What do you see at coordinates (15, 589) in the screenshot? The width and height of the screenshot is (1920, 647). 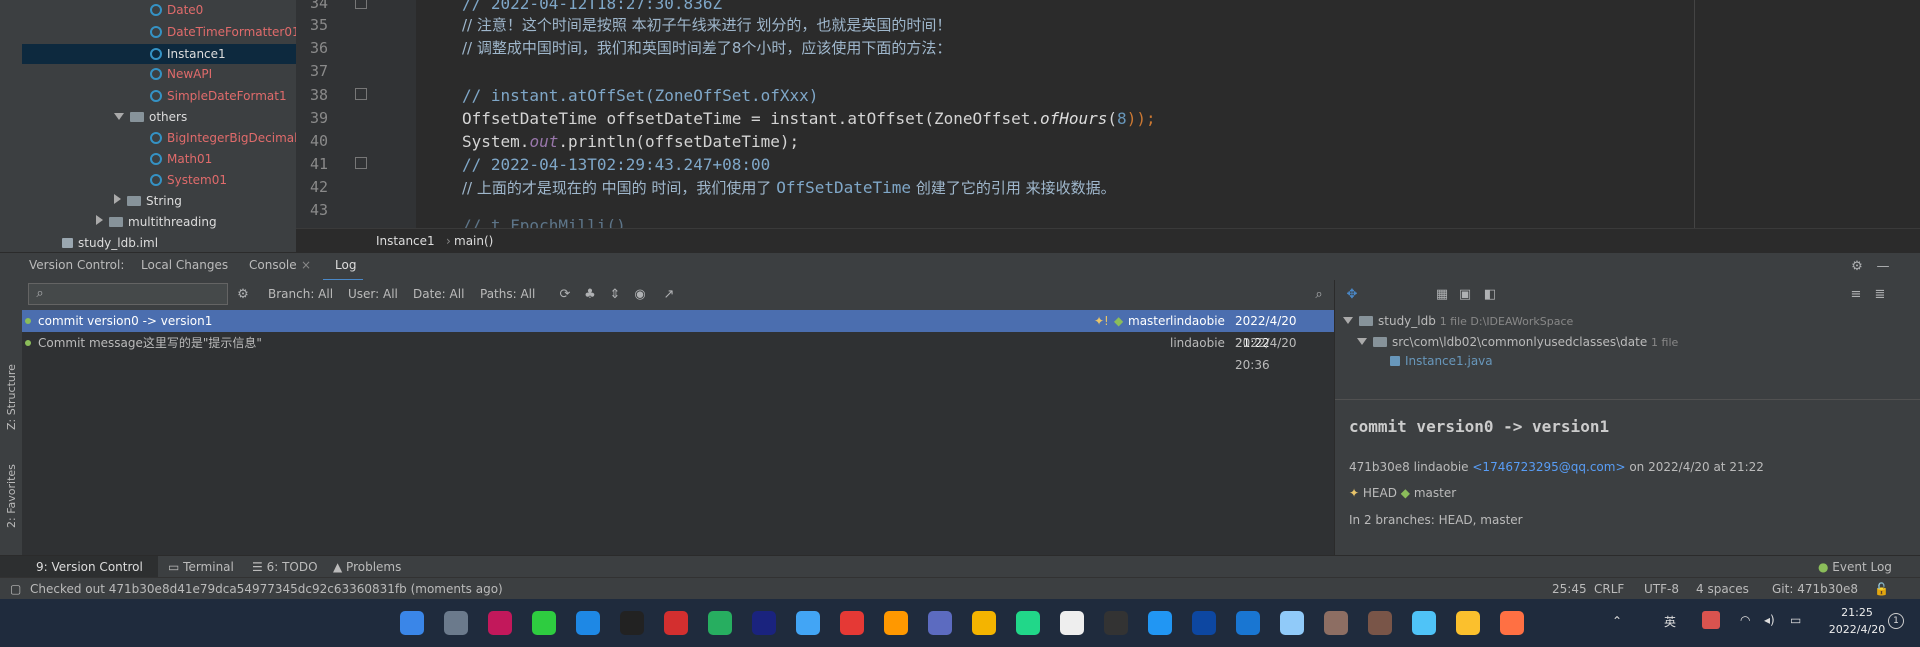 I see `status-panel-icon: ▢` at bounding box center [15, 589].